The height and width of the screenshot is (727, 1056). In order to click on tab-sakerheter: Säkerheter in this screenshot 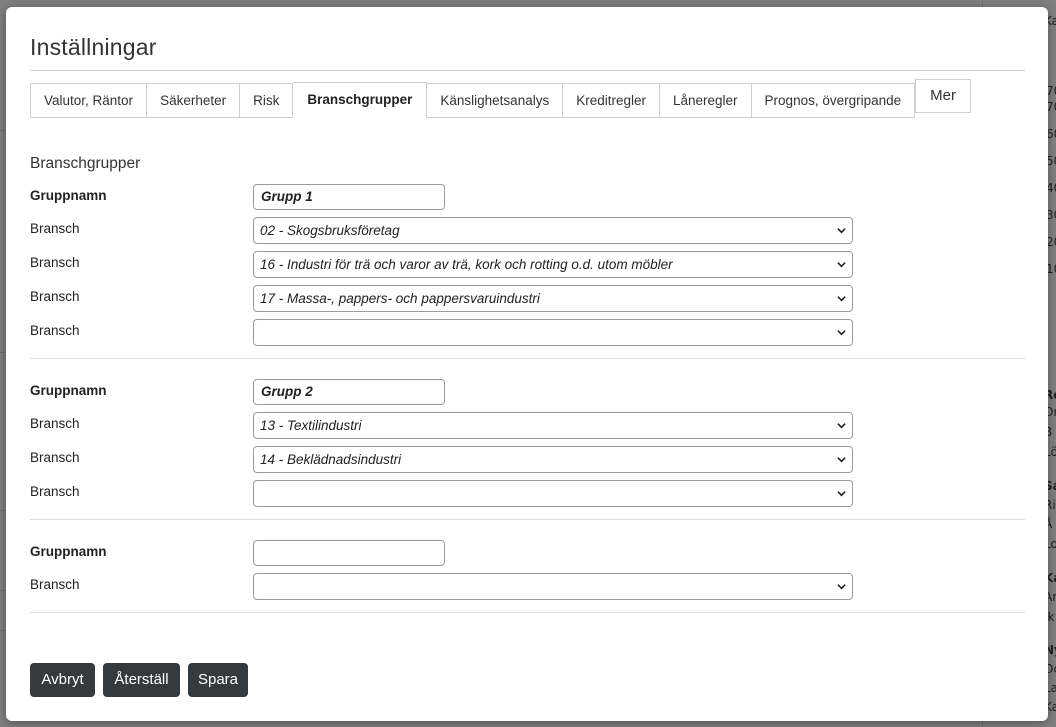, I will do `click(194, 100)`.